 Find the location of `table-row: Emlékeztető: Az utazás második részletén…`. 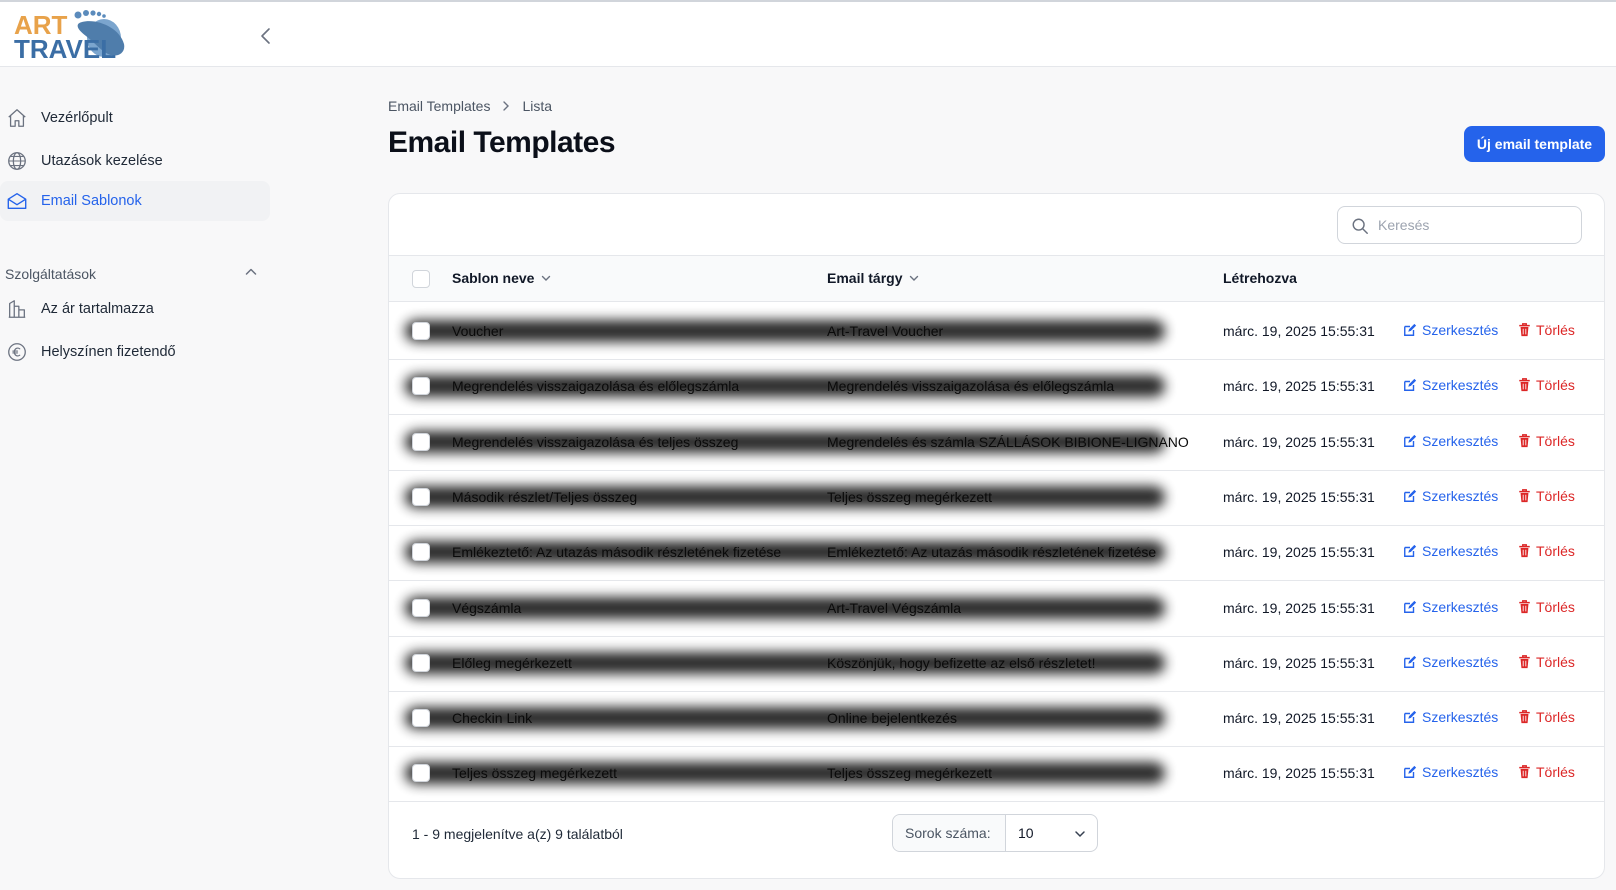

table-row: Emlékeztető: Az utazás második részletén… is located at coordinates (996, 553).